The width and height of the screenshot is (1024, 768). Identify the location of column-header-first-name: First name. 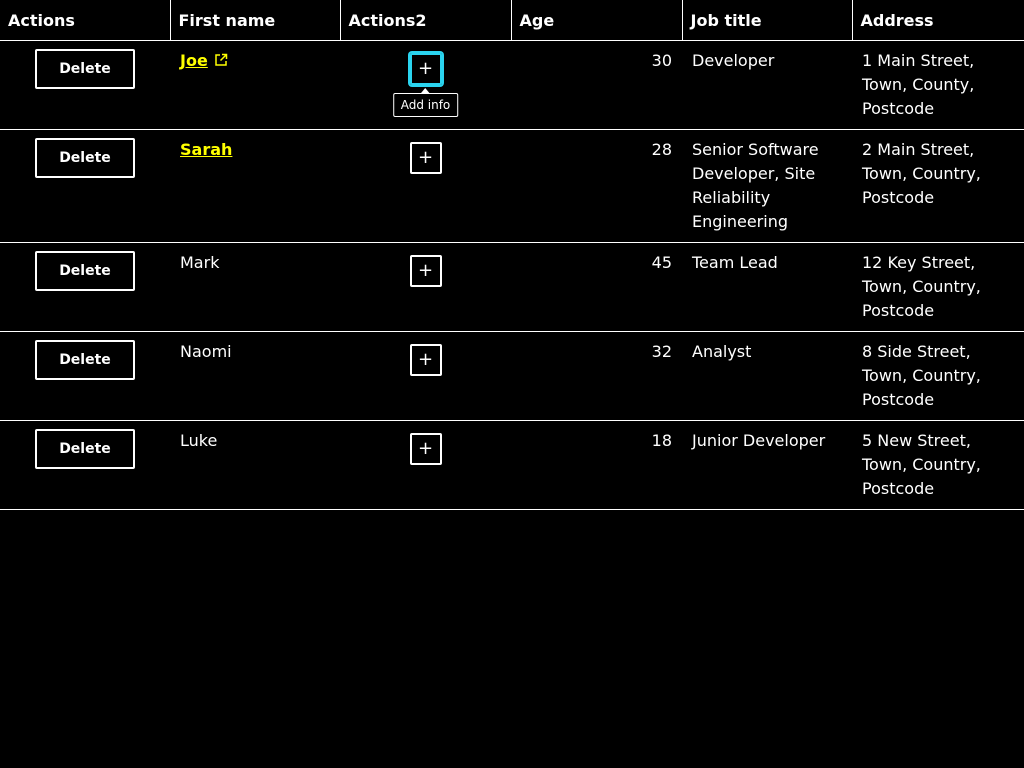
(255, 20).